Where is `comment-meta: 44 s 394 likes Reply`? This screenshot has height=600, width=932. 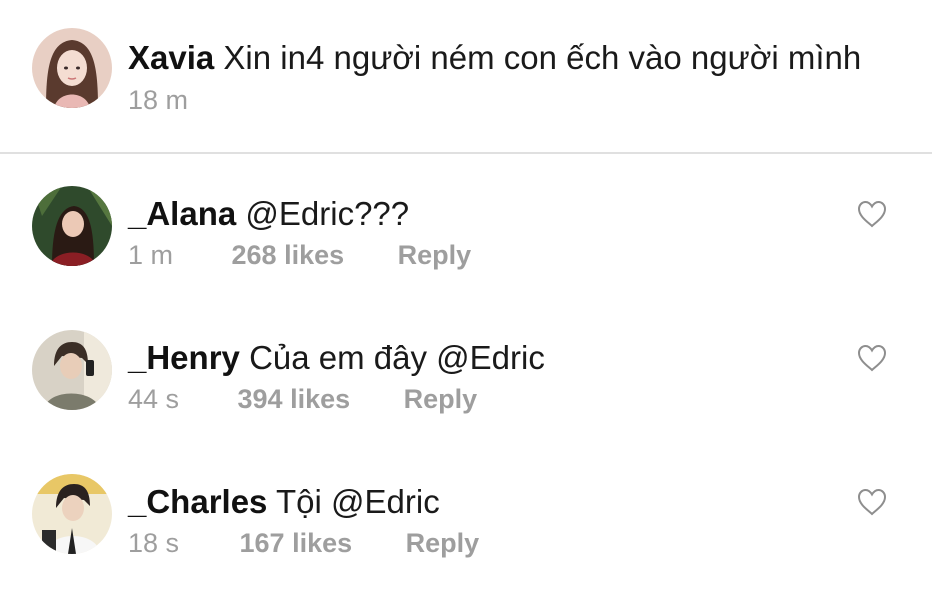
comment-meta: 44 s 394 likes Reply is located at coordinates (302, 399).